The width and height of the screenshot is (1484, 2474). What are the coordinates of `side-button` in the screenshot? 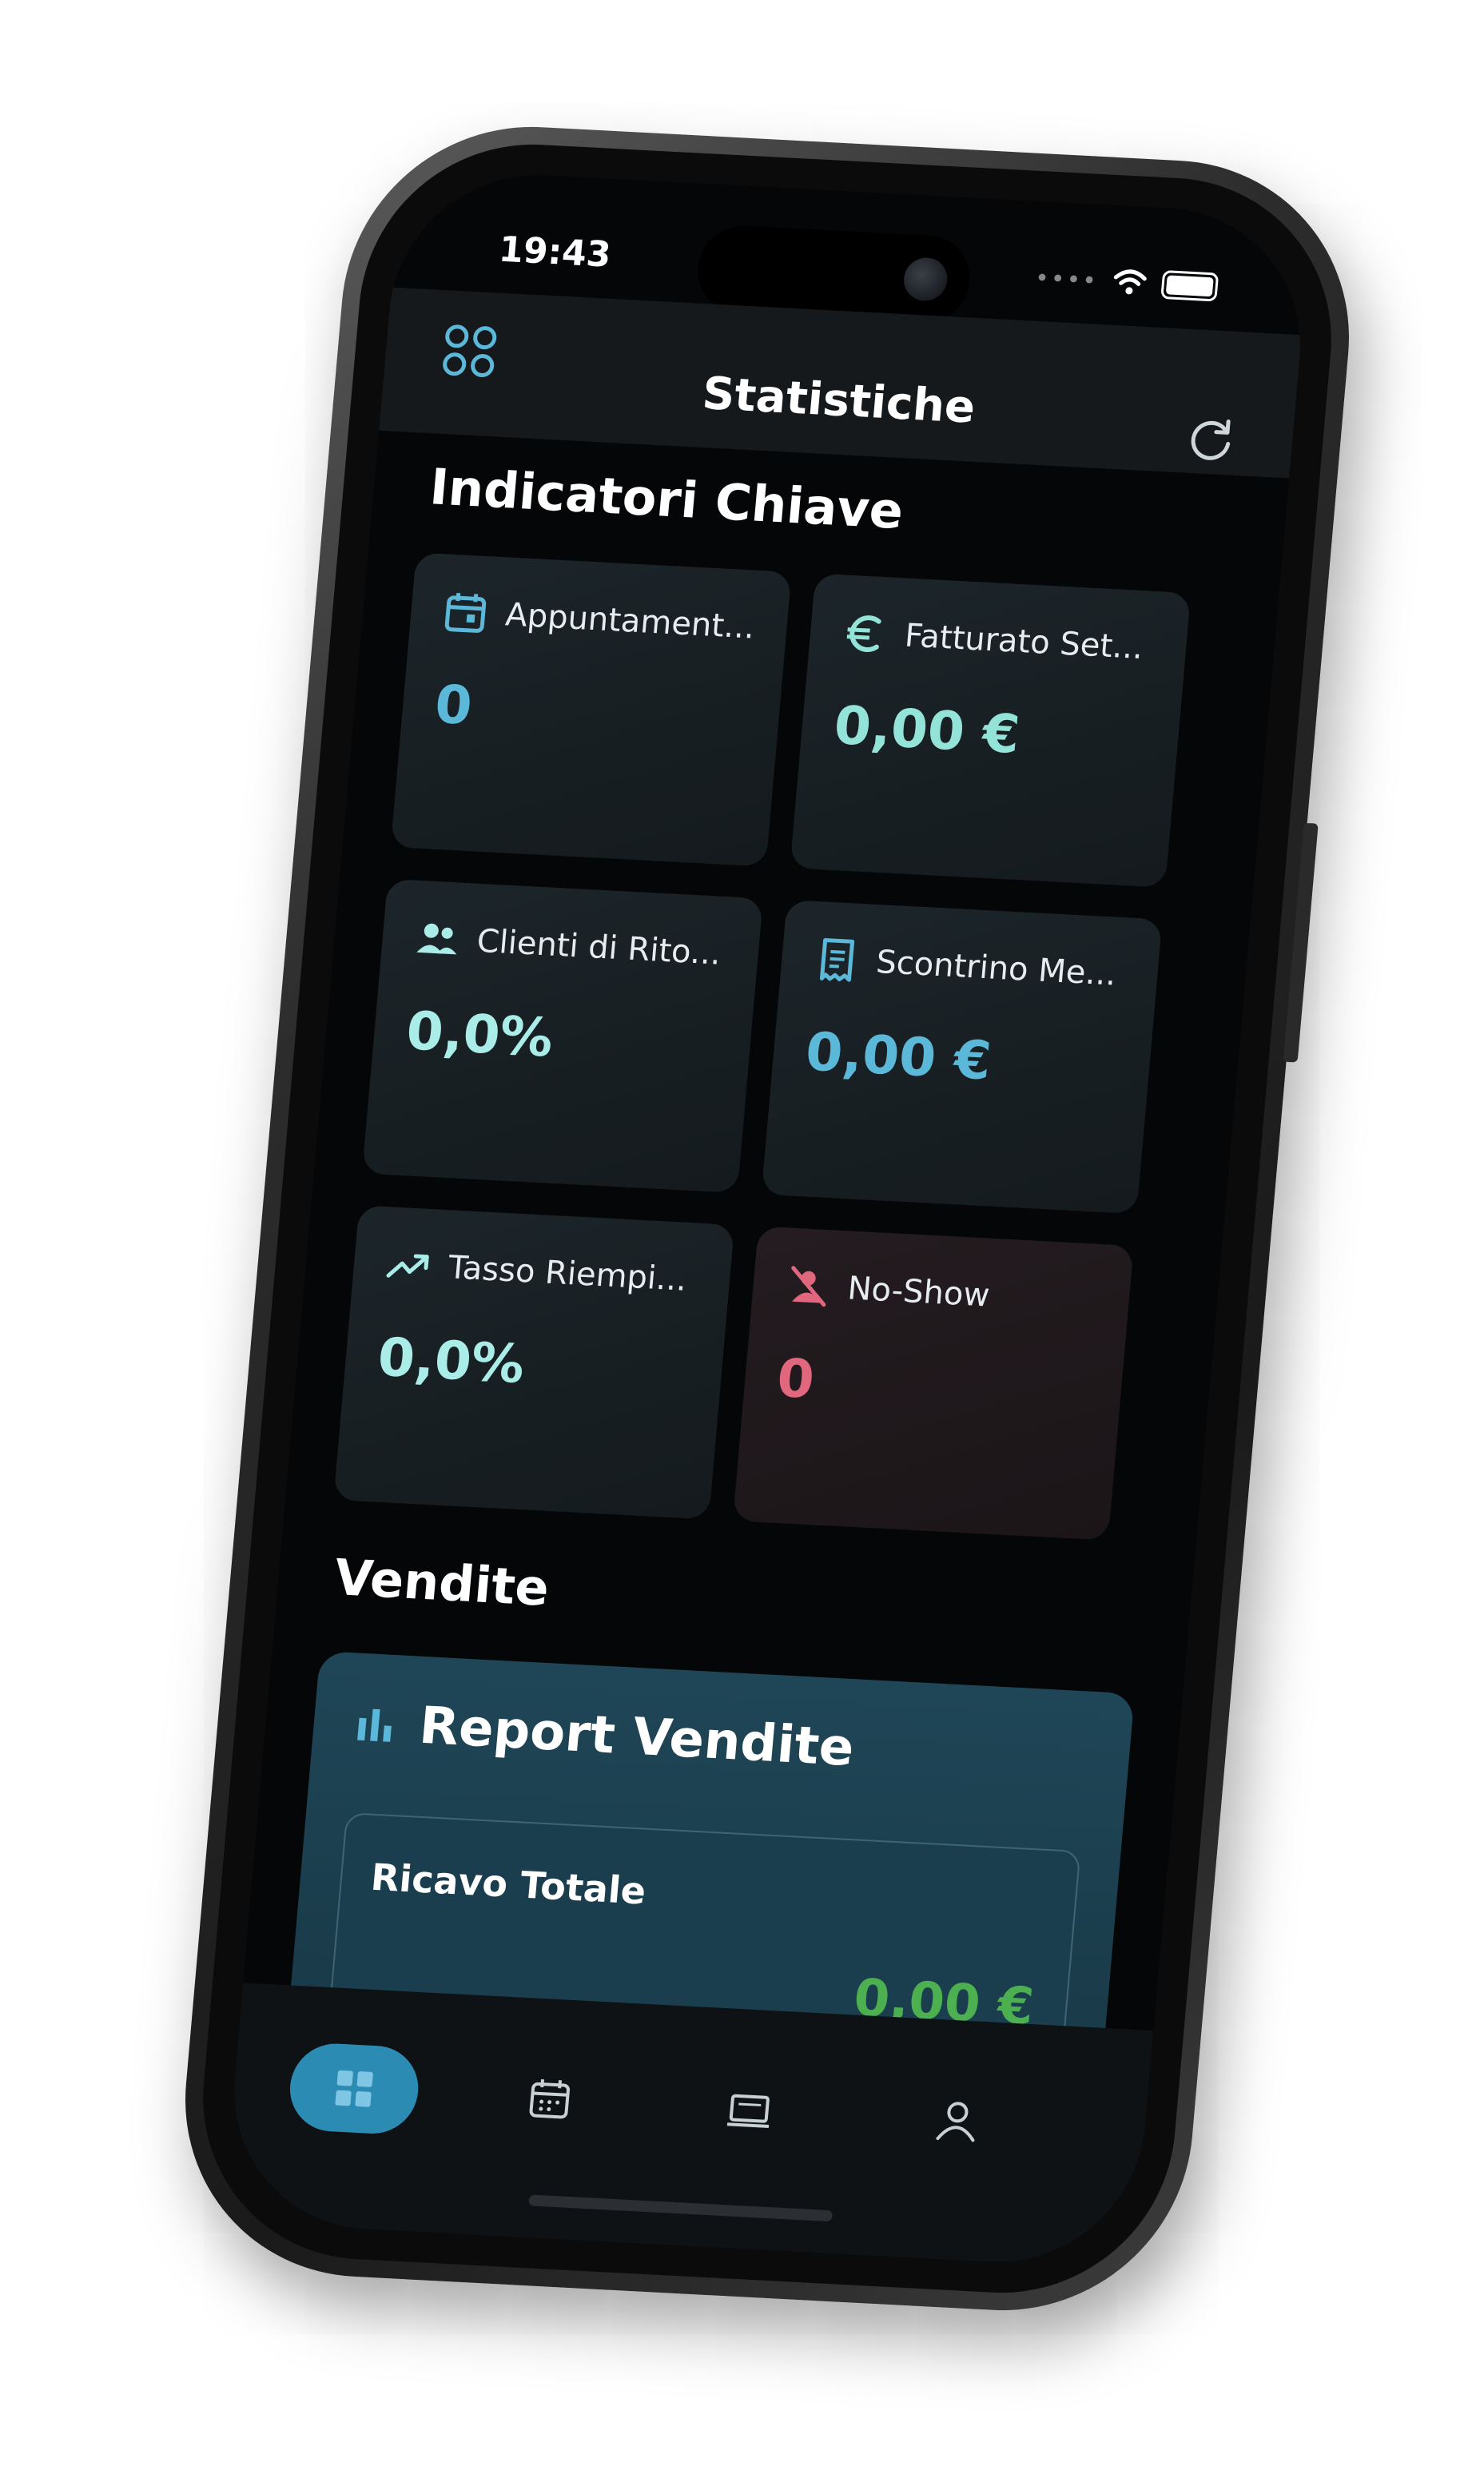 It's located at (1301, 943).